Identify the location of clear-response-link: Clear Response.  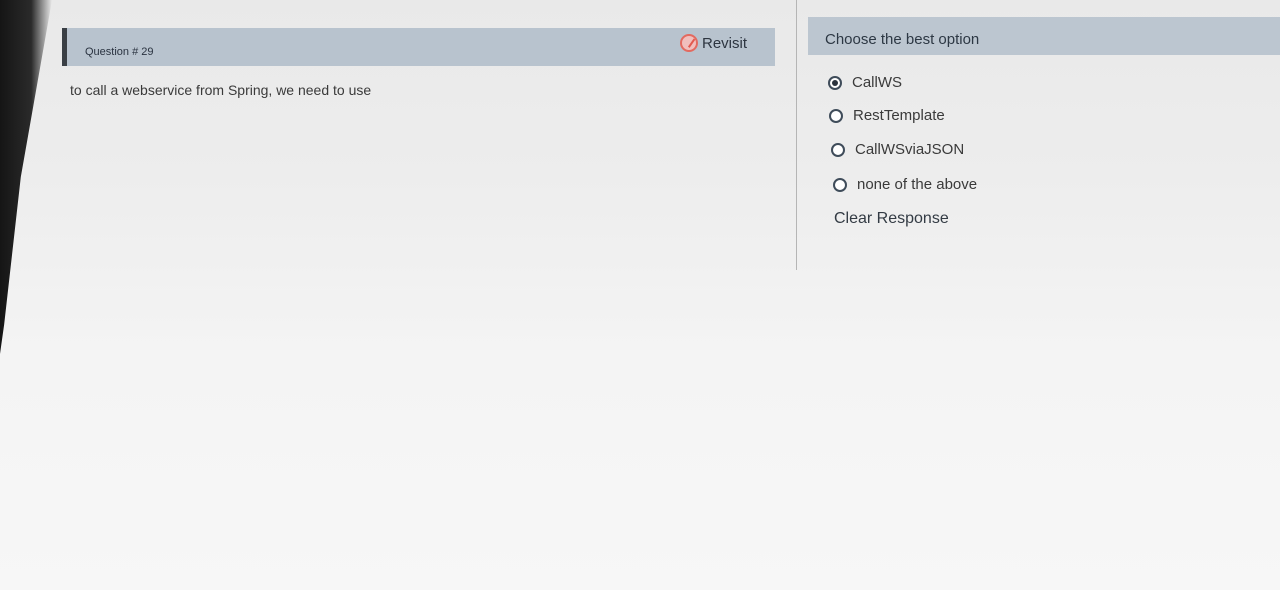
(891, 219).